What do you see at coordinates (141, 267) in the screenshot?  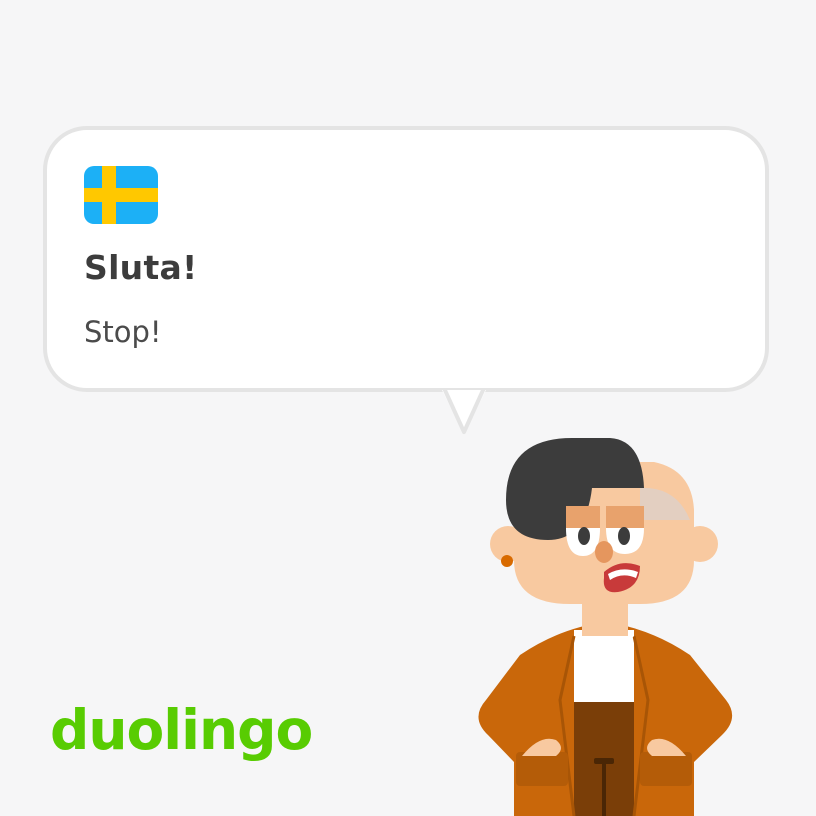 I see `phrase-text: Sluta!` at bounding box center [141, 267].